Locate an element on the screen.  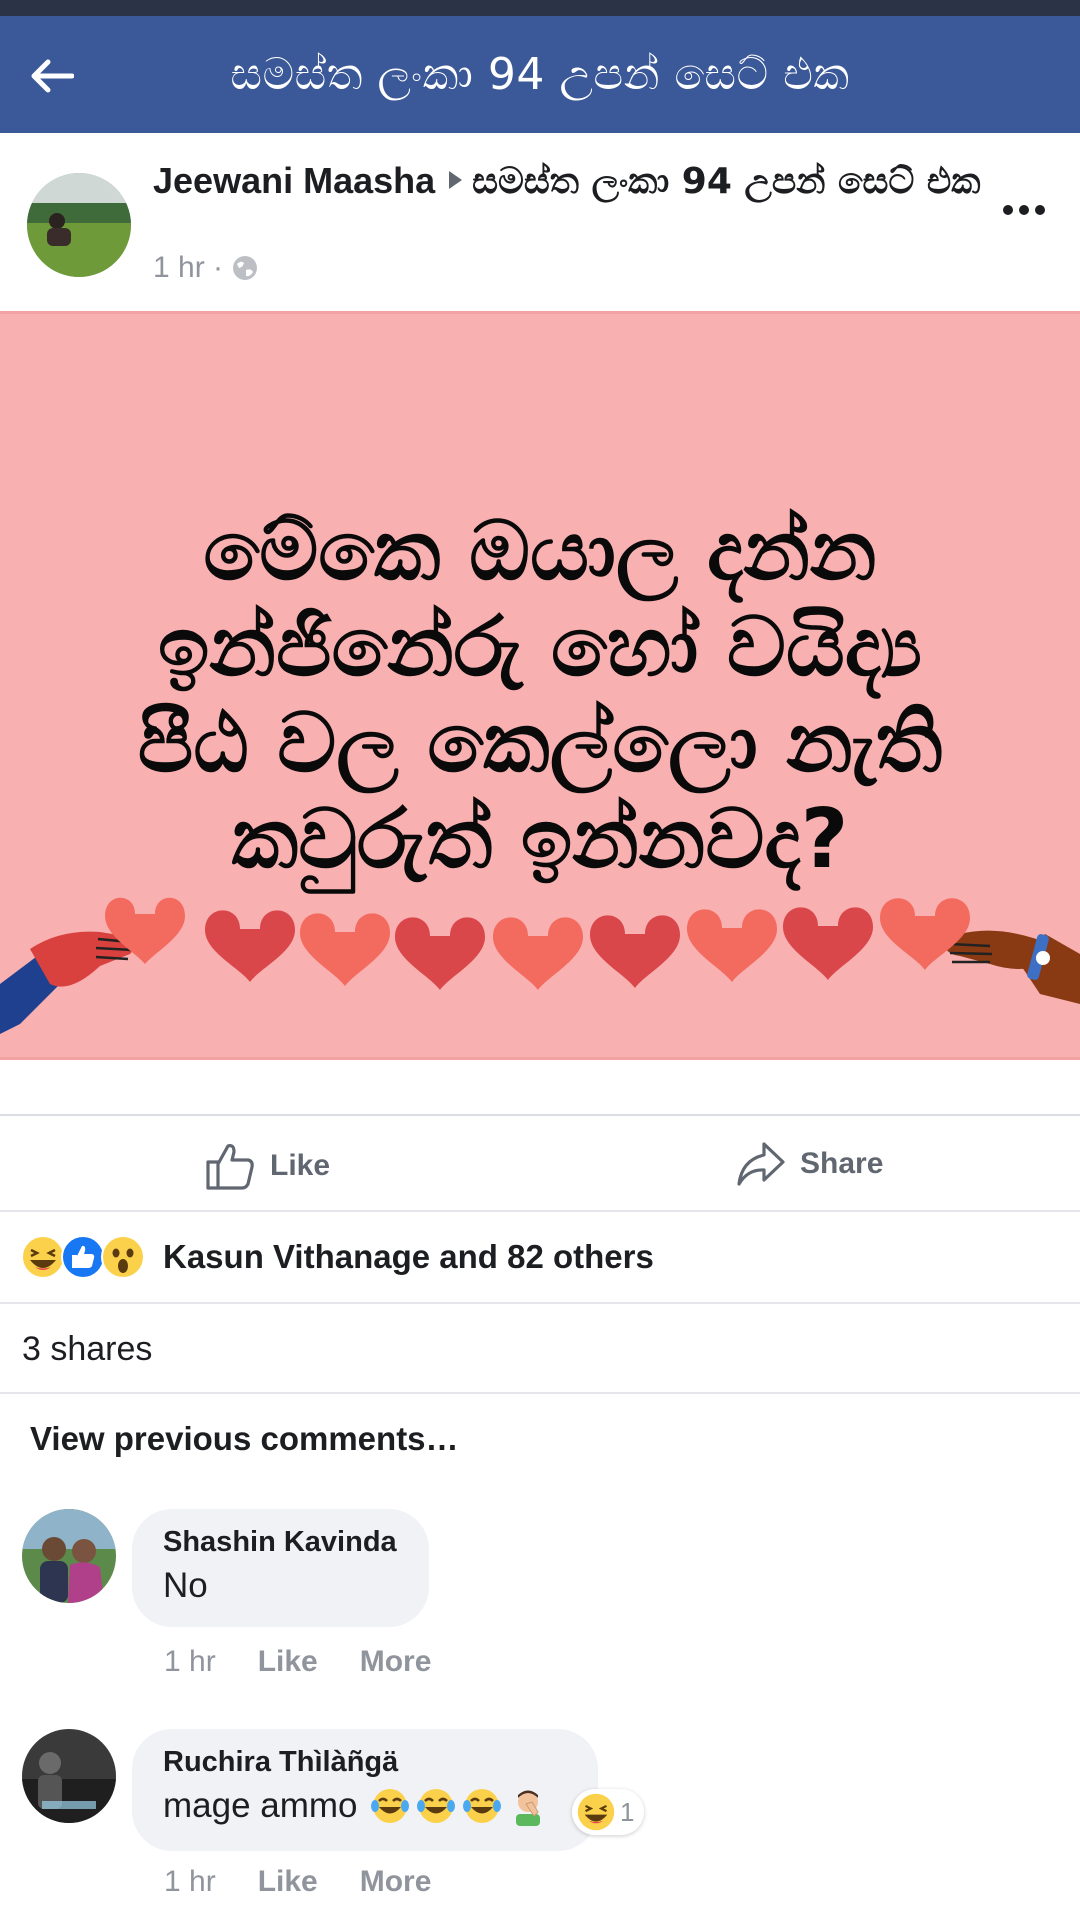
like-label: Like is located at coordinates (300, 1165).